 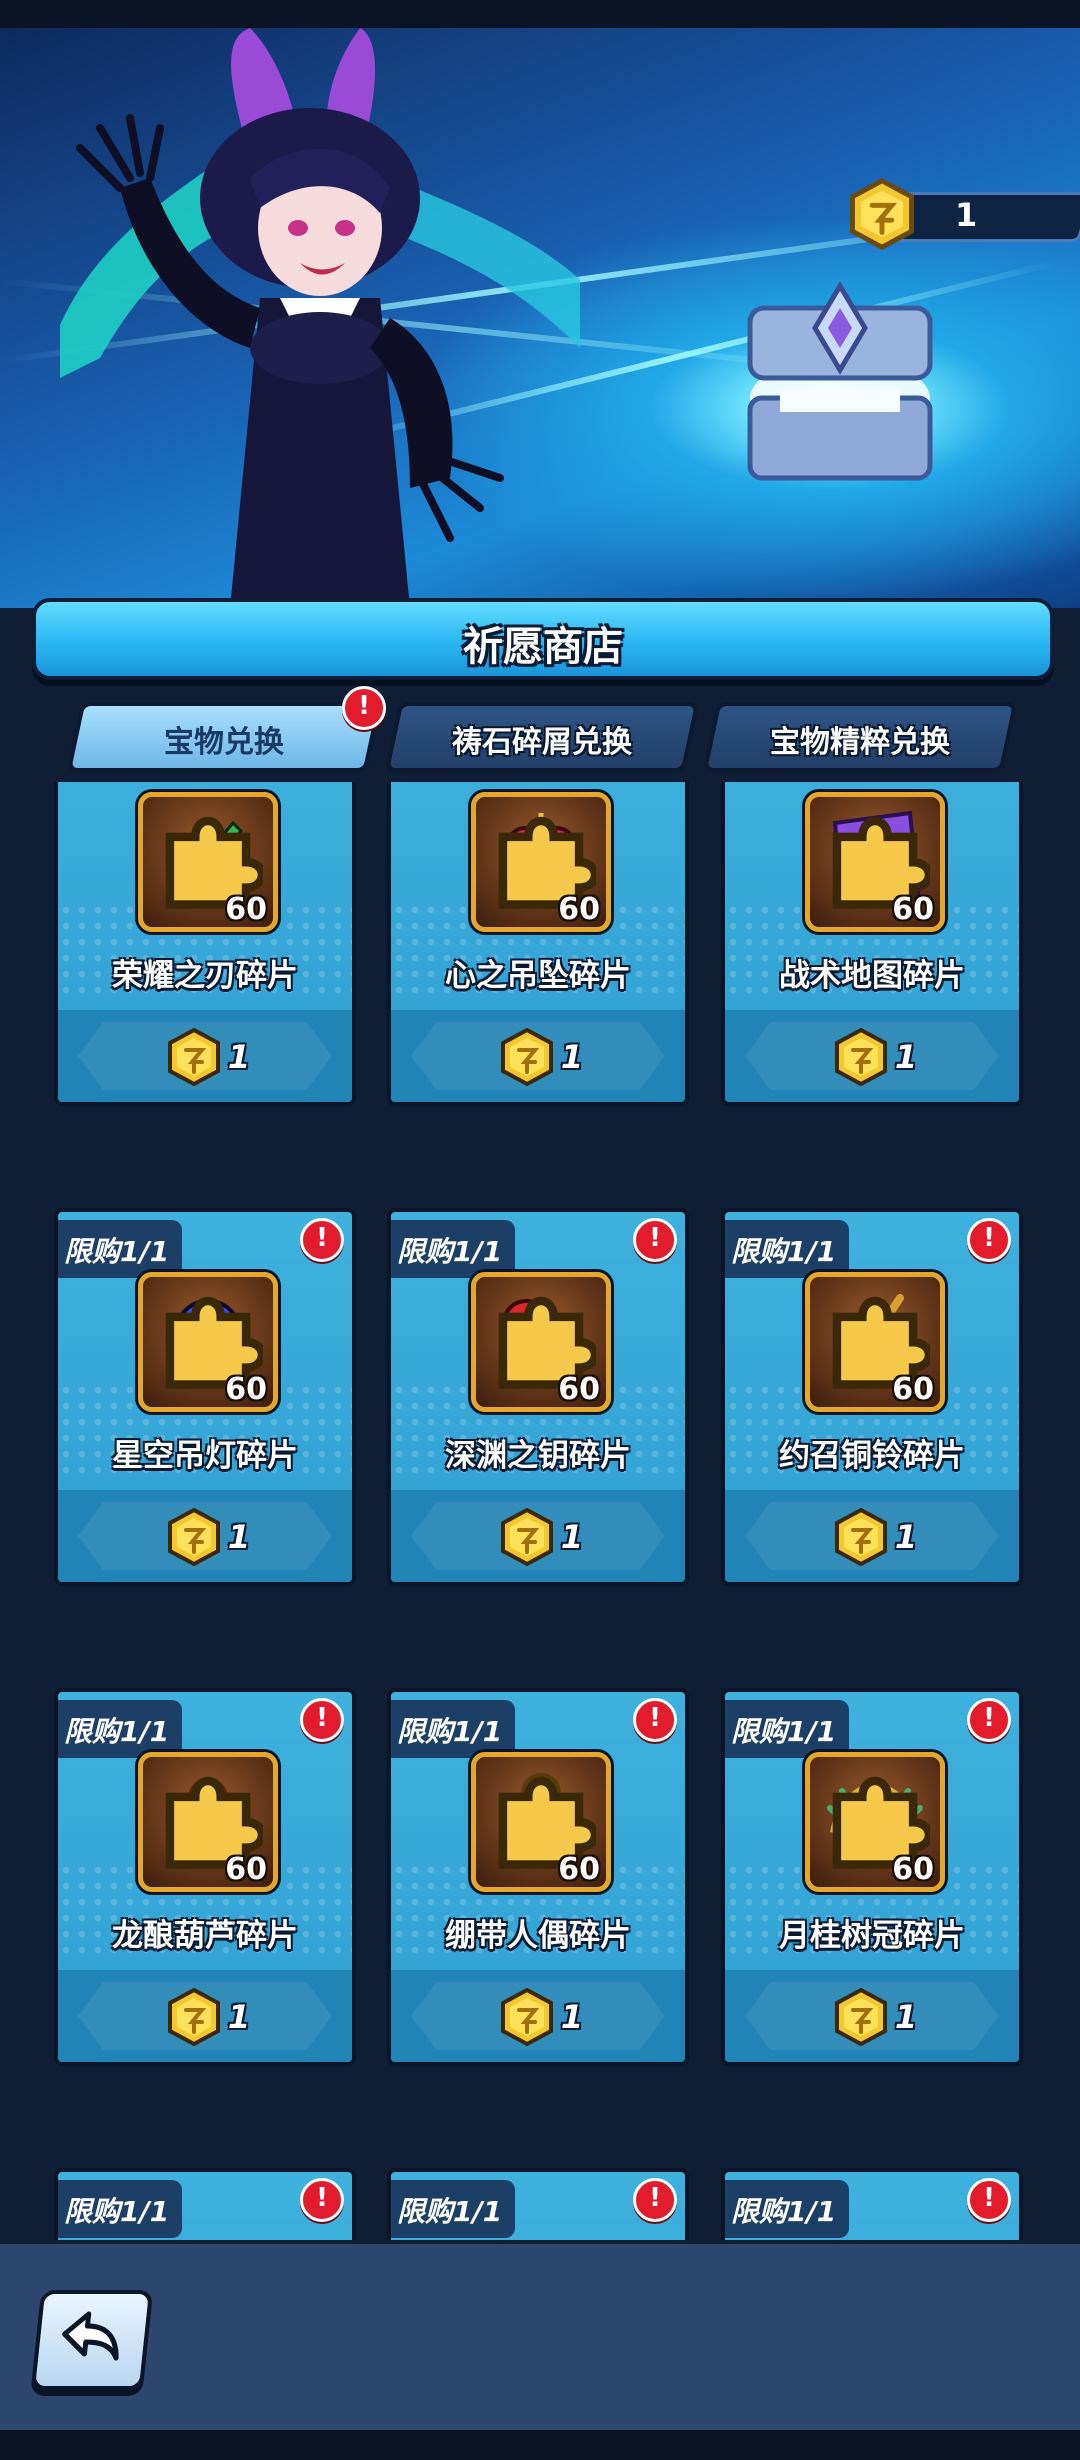 I want to click on shop-item-card: 60 战术地图碎片 1, so click(x=872, y=944).